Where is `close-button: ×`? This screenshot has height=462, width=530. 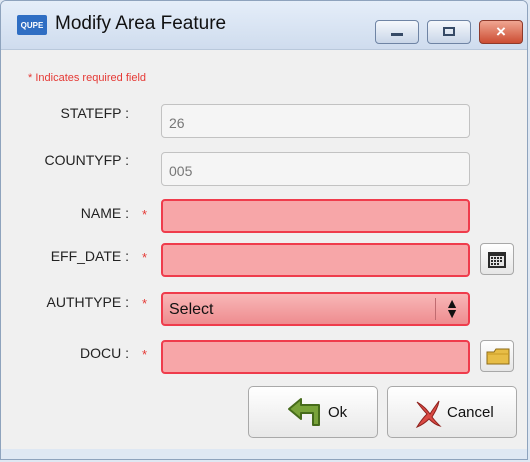 close-button: × is located at coordinates (501, 32).